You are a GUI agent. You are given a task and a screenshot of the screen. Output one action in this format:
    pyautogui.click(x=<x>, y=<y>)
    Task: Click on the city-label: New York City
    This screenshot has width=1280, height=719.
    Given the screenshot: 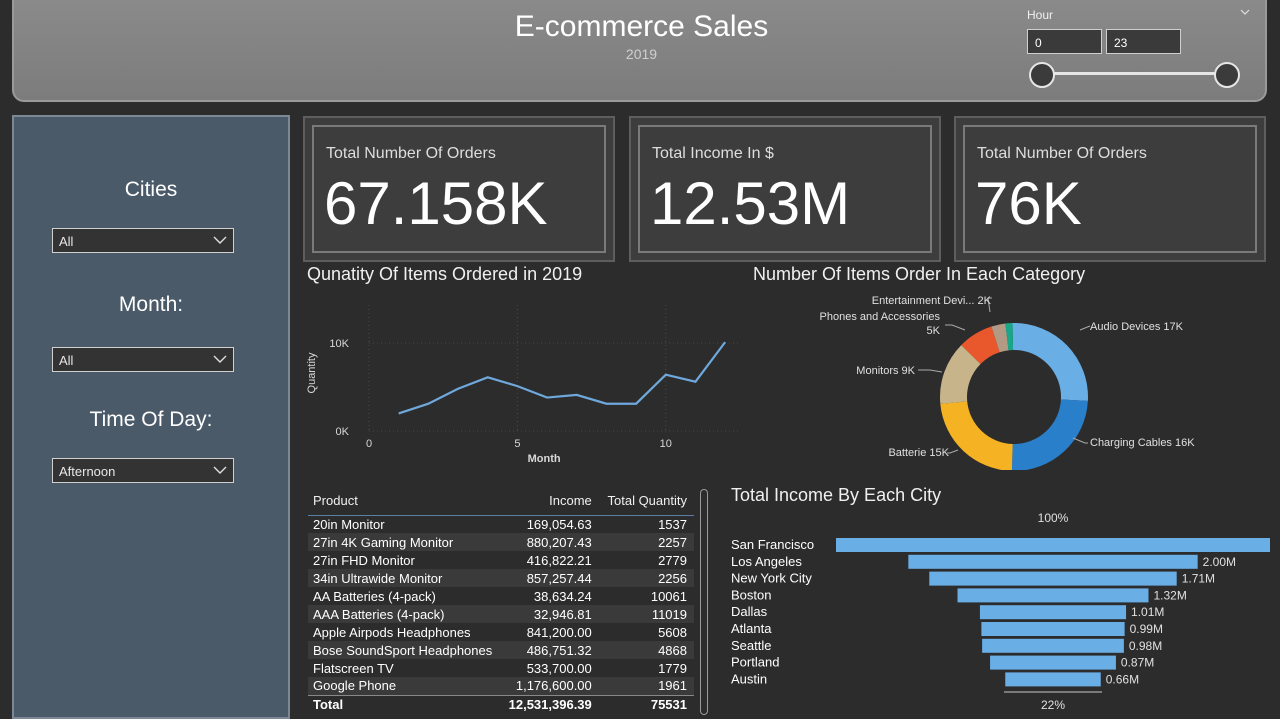 What is the action you would take?
    pyautogui.click(x=771, y=578)
    